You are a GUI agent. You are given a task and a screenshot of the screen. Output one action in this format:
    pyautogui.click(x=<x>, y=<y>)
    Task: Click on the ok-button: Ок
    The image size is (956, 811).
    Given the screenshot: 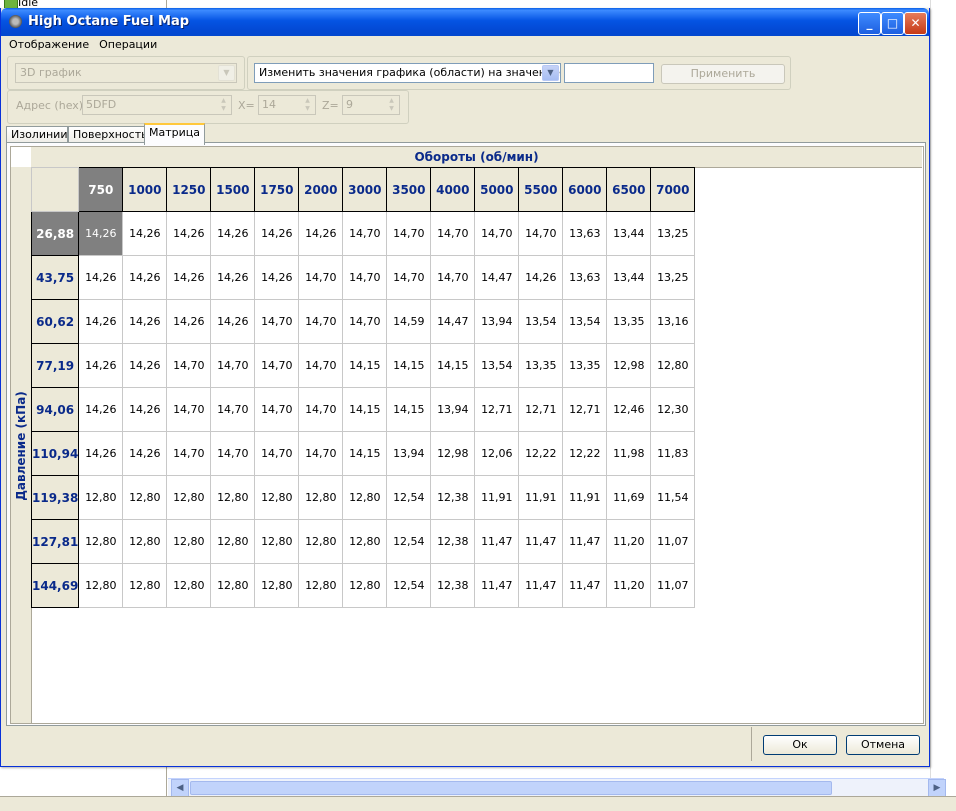 What is the action you would take?
    pyautogui.click(x=800, y=745)
    